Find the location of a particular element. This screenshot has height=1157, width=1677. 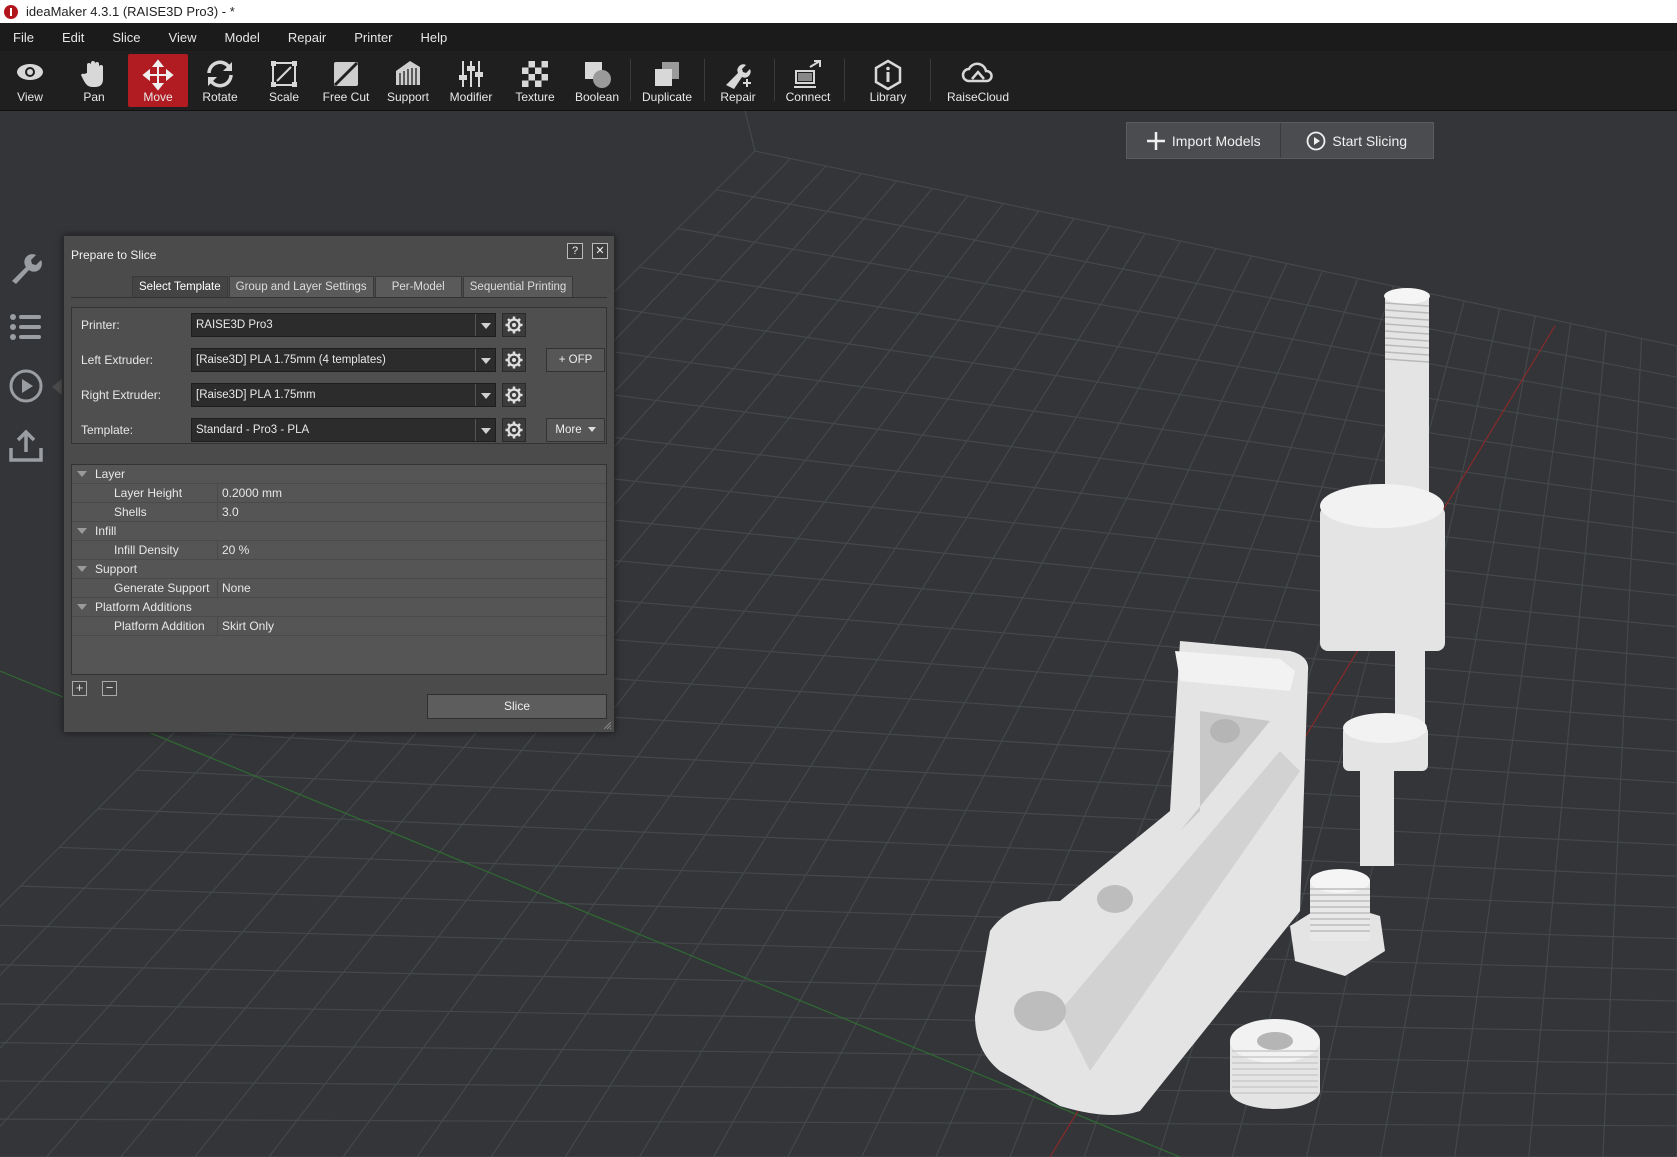

bracket-hole is located at coordinates (1115, 899).